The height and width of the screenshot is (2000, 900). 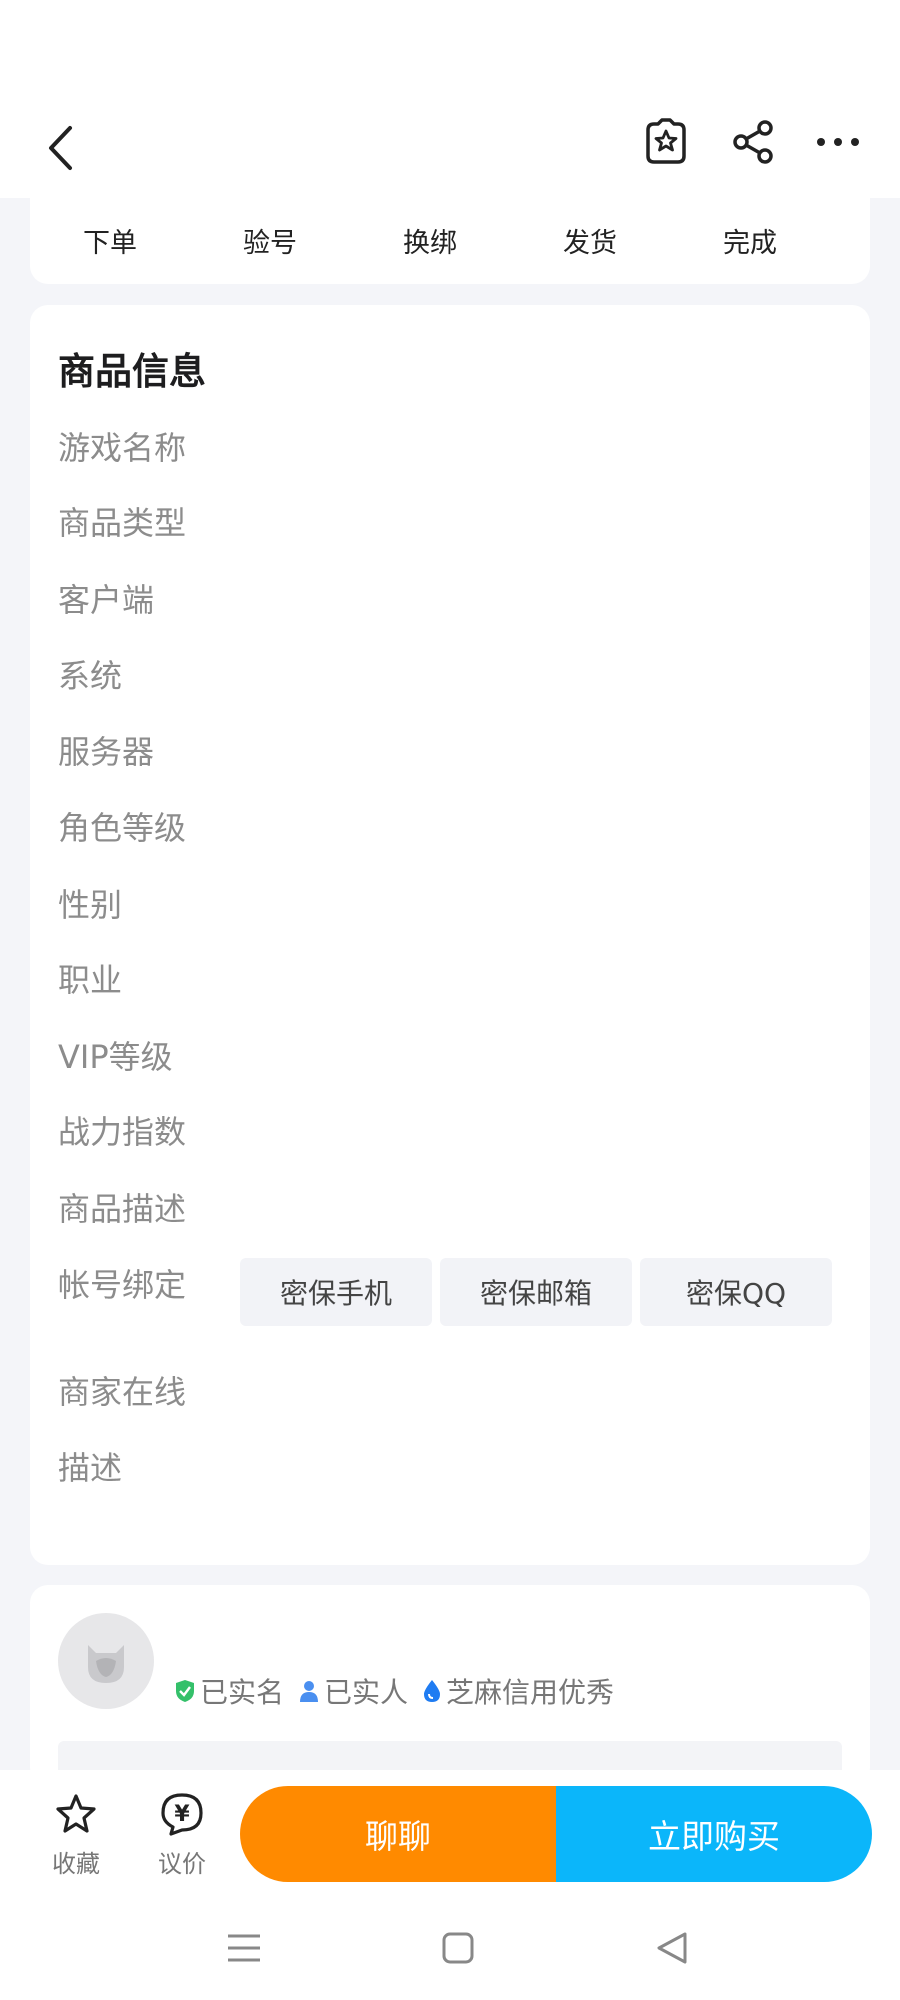 I want to click on row-label-gender: 性别, so click(x=90, y=905).